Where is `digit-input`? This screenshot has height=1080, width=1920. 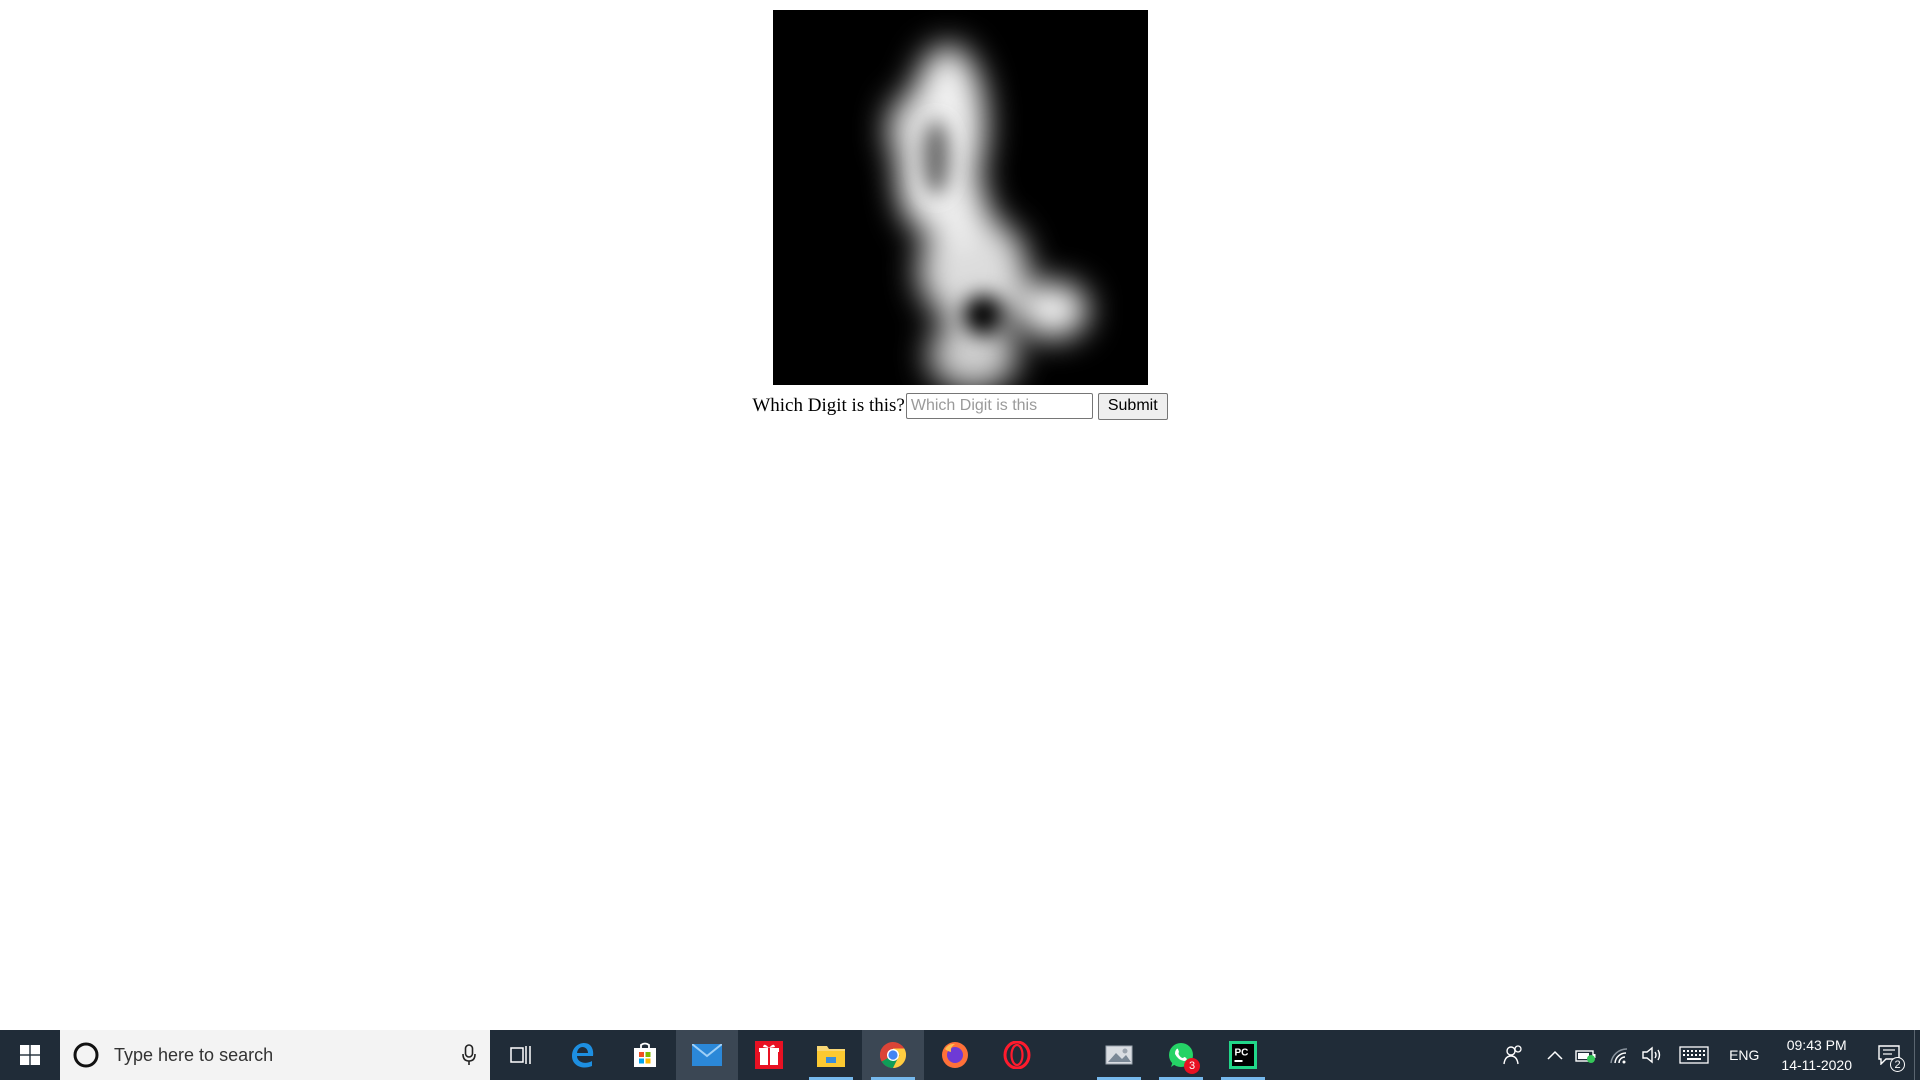 digit-input is located at coordinates (999, 406).